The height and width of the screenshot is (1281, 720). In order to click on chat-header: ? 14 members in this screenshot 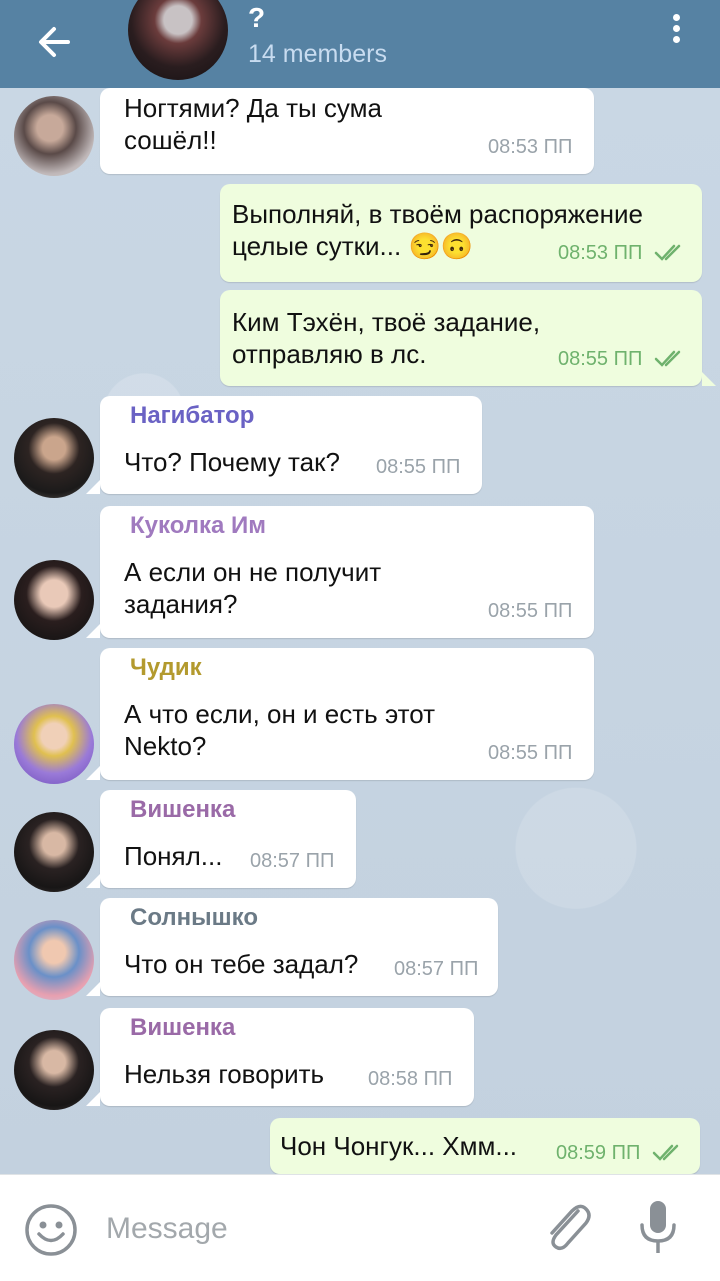, I will do `click(360, 44)`.